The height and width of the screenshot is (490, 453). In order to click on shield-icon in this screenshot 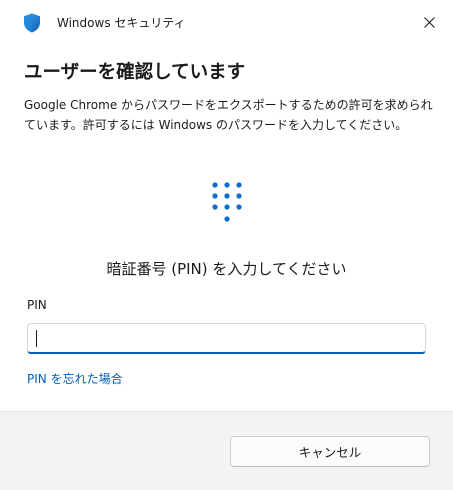, I will do `click(32, 23)`.